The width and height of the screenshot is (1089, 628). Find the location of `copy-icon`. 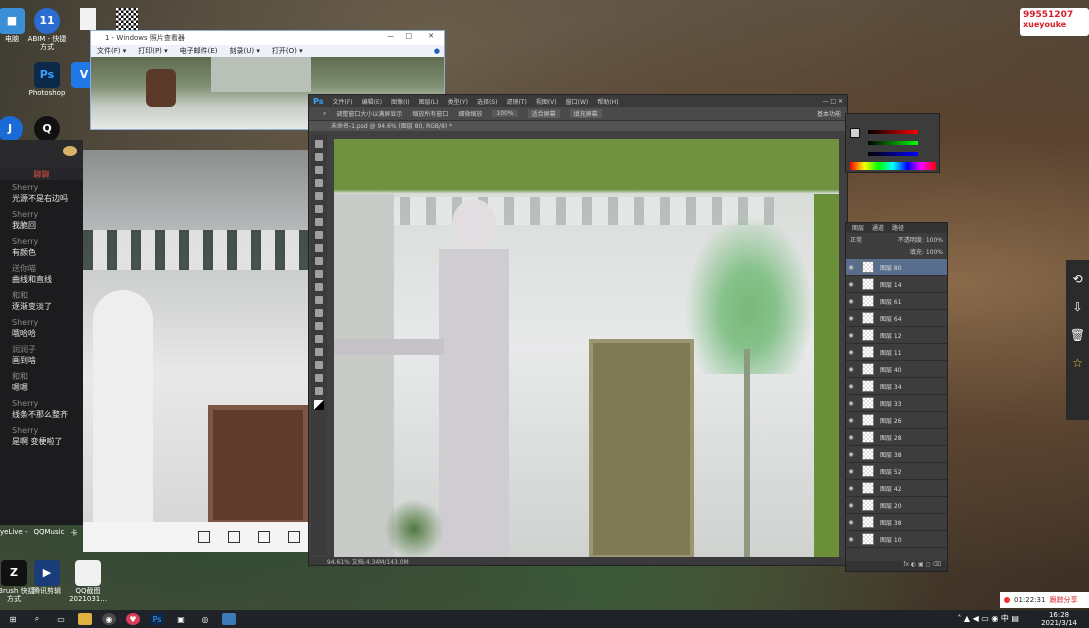

copy-icon is located at coordinates (264, 537).